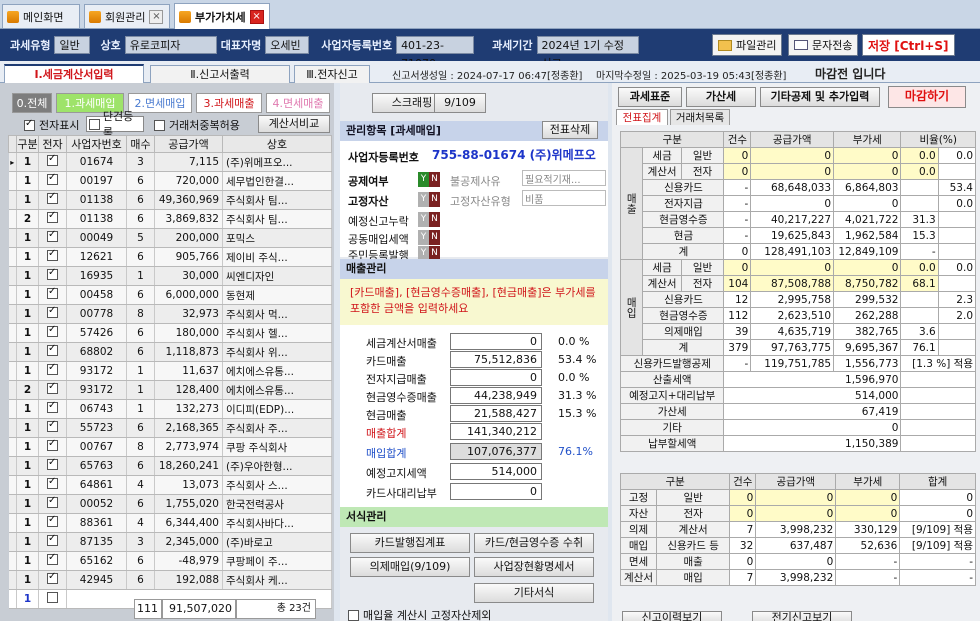 This screenshot has width=980, height=621. What do you see at coordinates (496, 491) in the screenshot?
I see `card-agent-input: 0` at bounding box center [496, 491].